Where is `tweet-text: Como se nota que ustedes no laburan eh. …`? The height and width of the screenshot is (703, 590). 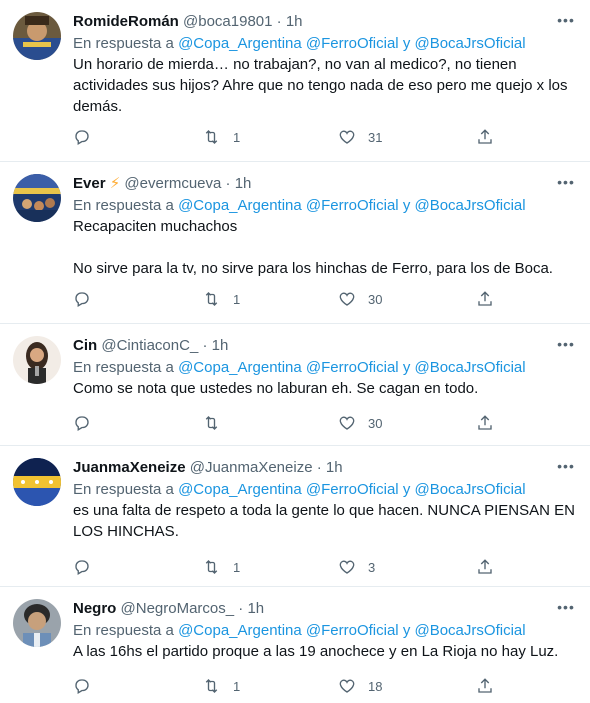 tweet-text: Como se nota que ustedes no laburan eh. … is located at coordinates (276, 388).